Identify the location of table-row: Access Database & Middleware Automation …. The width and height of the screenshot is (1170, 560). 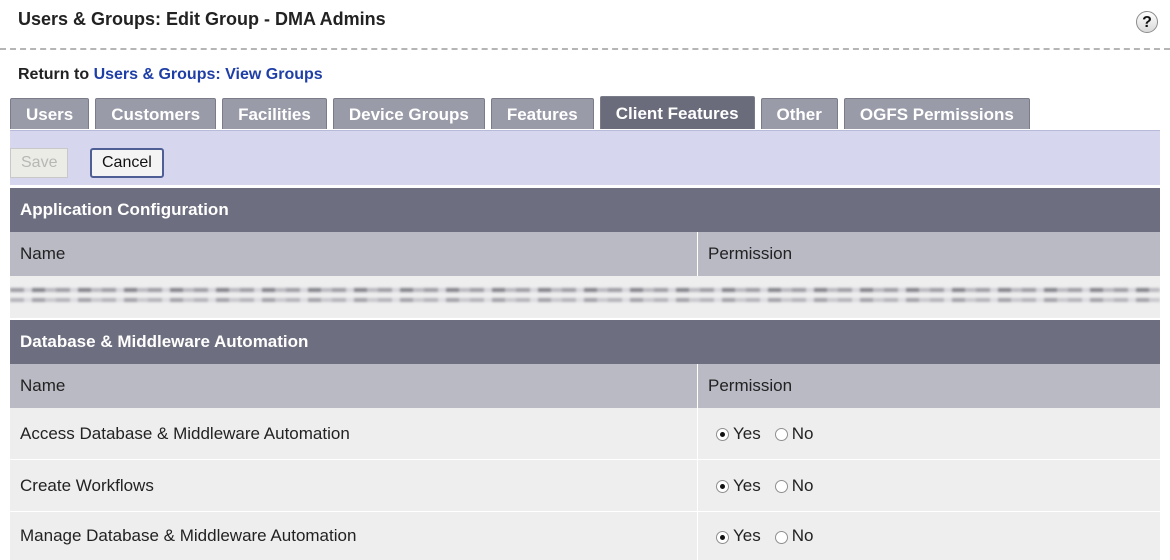
(585, 434).